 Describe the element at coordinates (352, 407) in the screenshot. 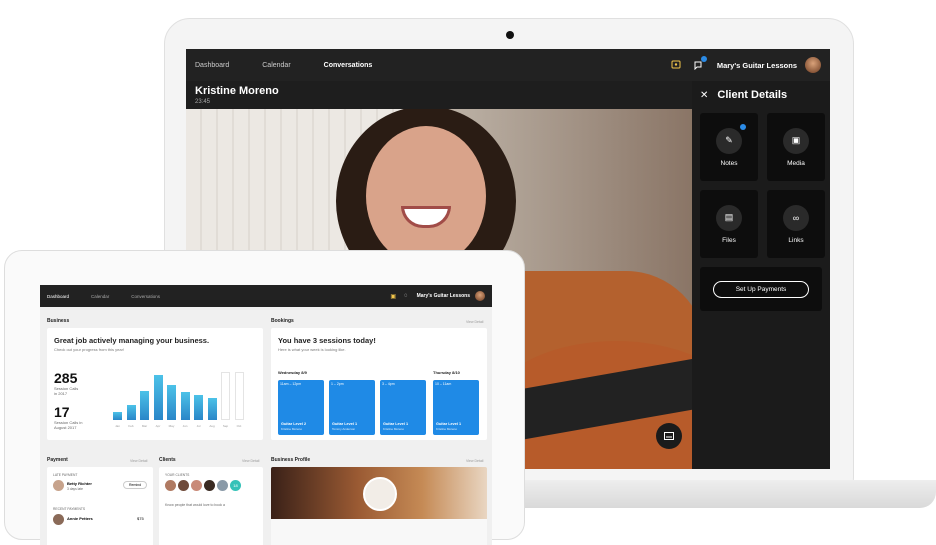

I see `booking-slot: 1 – 2pm Guitar Level 1 Tommy Anderson` at that location.